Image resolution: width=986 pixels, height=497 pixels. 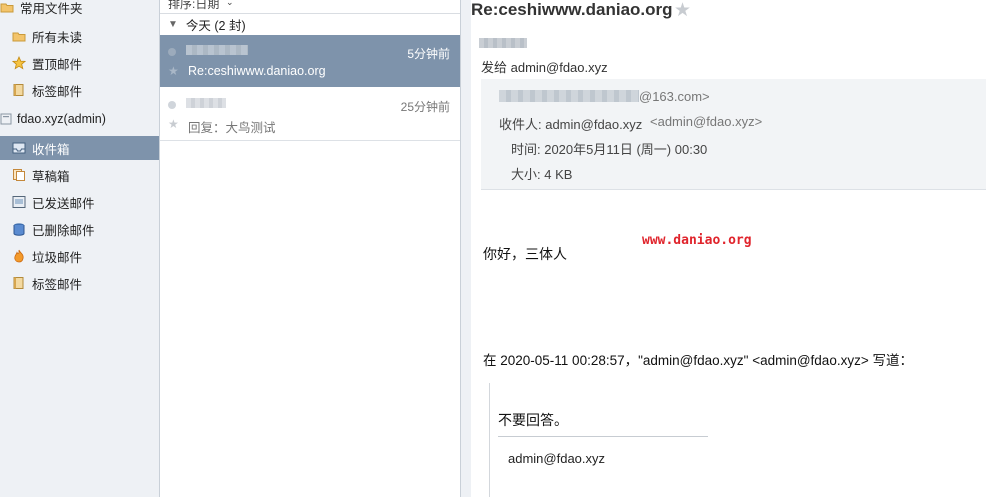 What do you see at coordinates (569, 96) in the screenshot?
I see `sender-address-redacted` at bounding box center [569, 96].